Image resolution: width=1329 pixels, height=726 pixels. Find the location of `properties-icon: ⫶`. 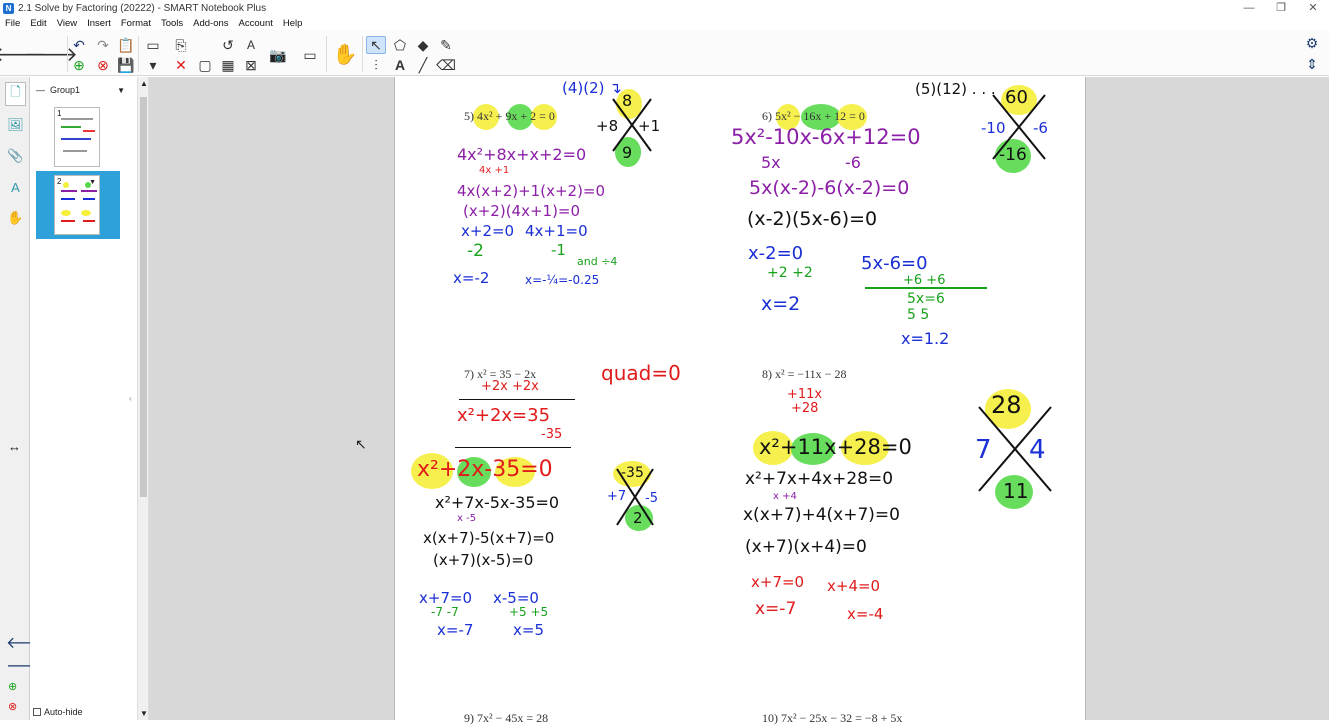

properties-icon: ⫶ is located at coordinates (376, 65).